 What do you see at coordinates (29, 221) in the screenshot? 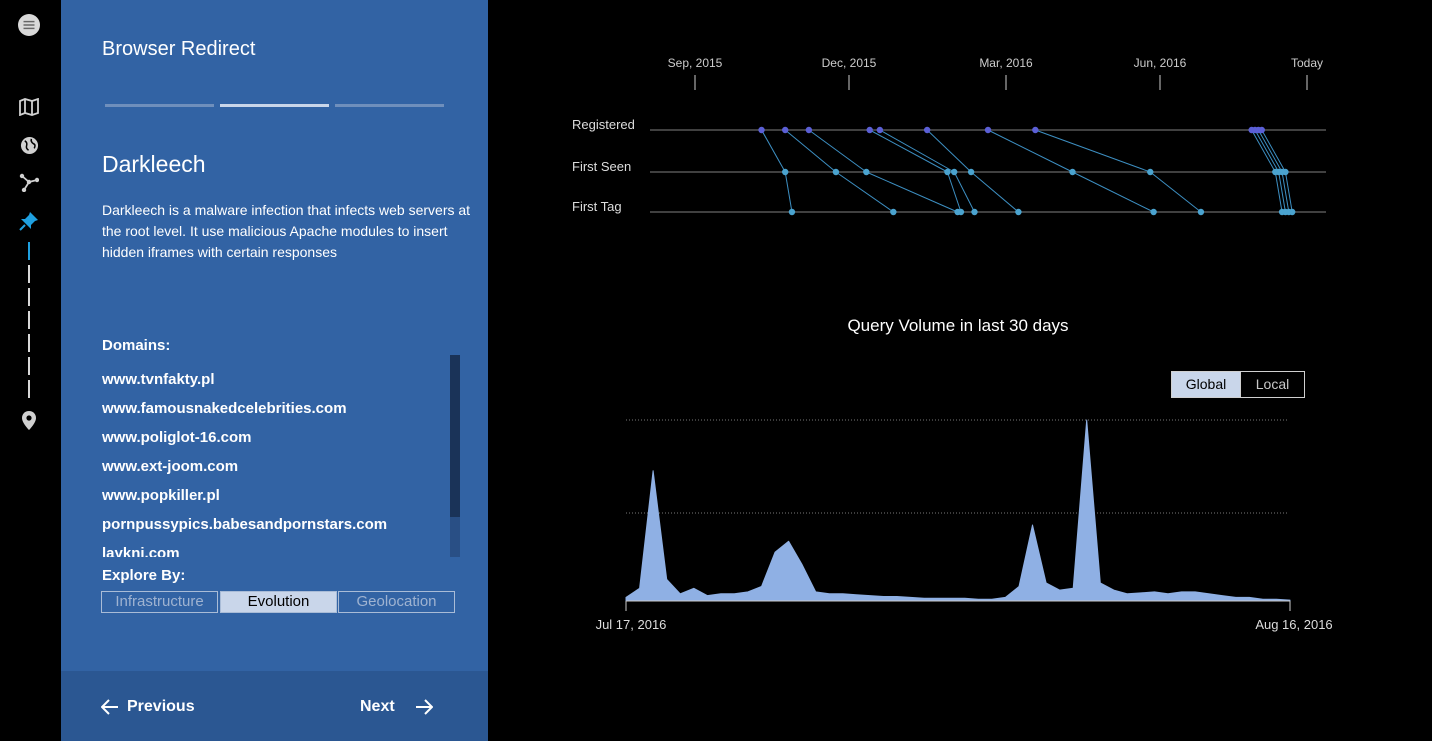
I see `pin-icon` at bounding box center [29, 221].